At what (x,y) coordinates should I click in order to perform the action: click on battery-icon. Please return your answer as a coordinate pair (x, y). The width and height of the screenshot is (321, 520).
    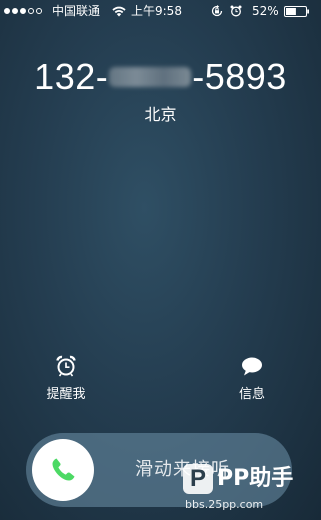
    Looking at the image, I should click on (296, 11).